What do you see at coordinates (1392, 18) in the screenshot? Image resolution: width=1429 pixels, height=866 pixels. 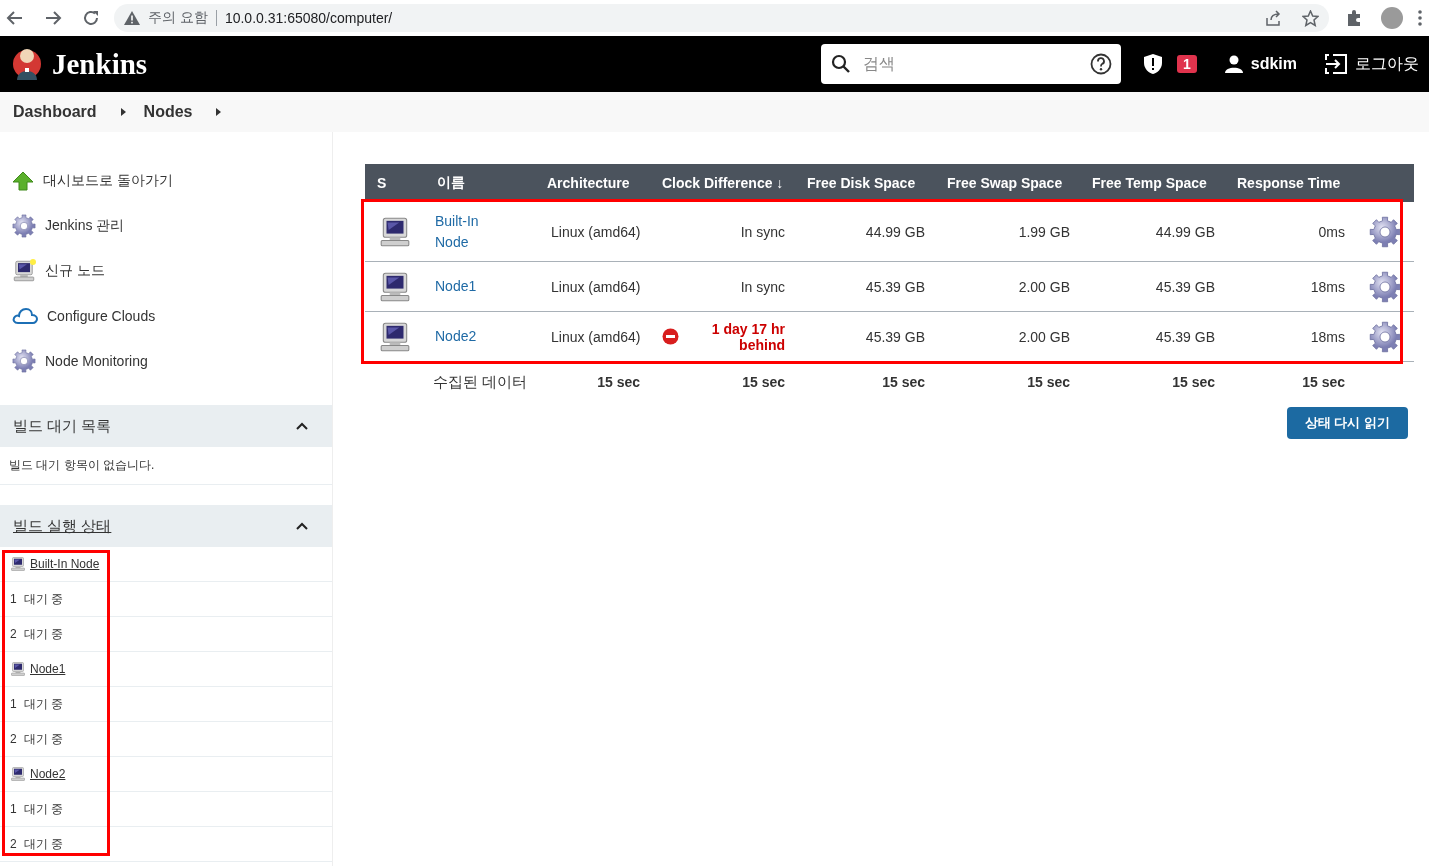 I see `profile-avatar` at bounding box center [1392, 18].